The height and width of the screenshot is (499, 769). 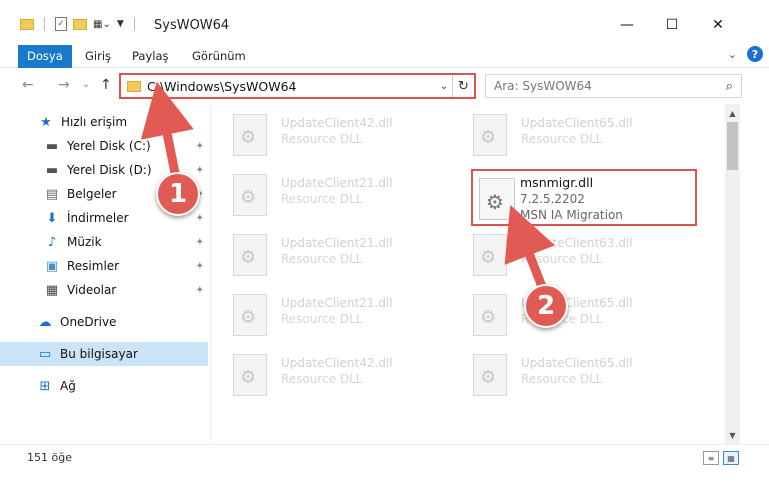 What do you see at coordinates (106, 85) in the screenshot?
I see `up-button: ↑` at bounding box center [106, 85].